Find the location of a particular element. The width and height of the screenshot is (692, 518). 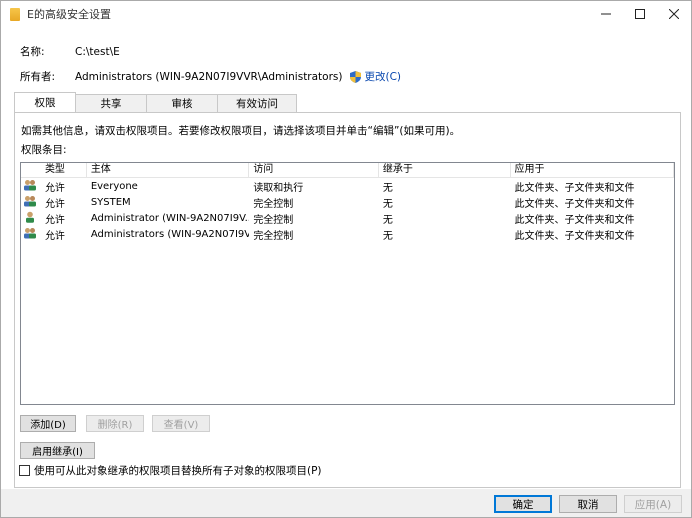

header-principal: 主体 is located at coordinates (168, 170).